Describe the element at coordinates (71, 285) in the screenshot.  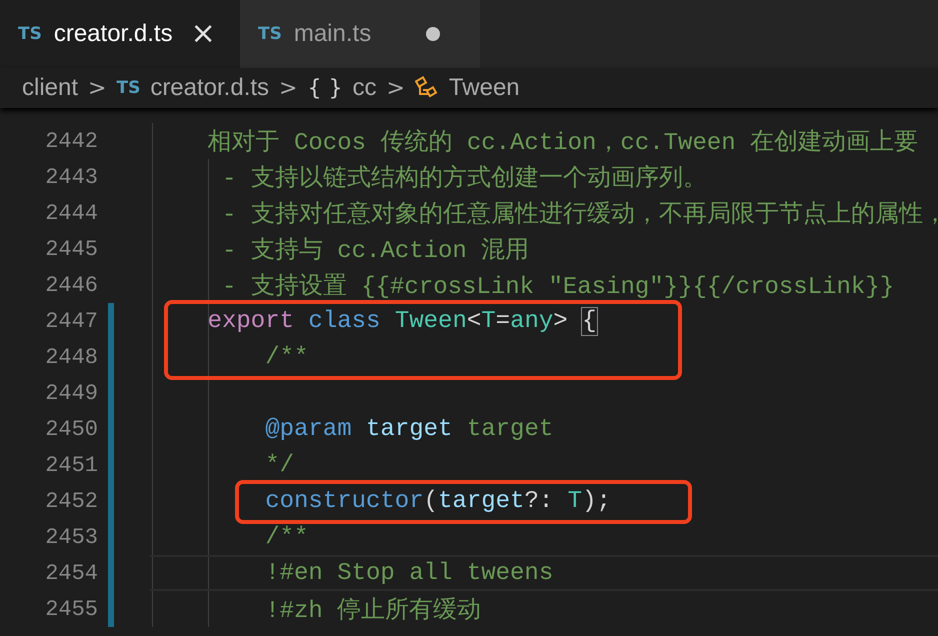
I see `line-number: 2446` at that location.